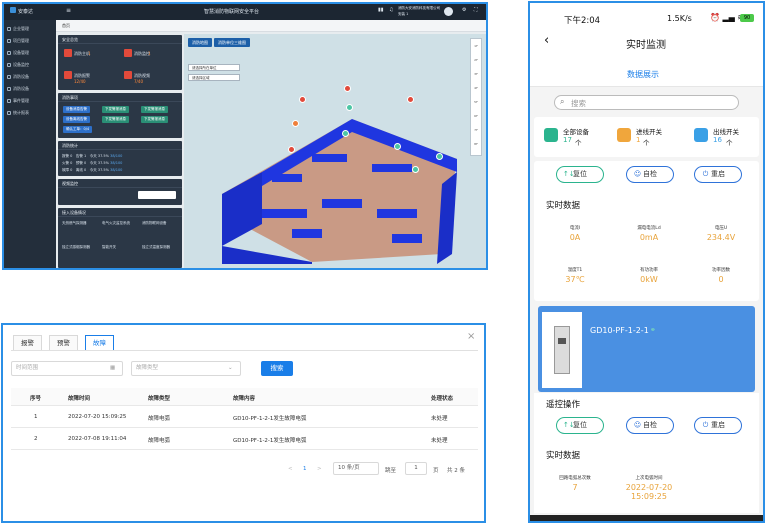 The image size is (766, 524). I want to click on tab-warning: 预警, so click(63, 342).